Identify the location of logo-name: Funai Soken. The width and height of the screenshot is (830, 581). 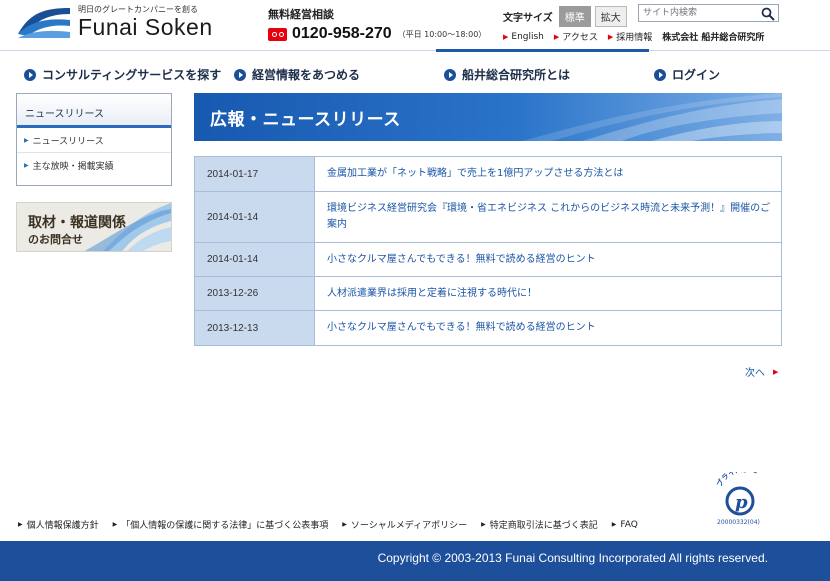
(145, 27).